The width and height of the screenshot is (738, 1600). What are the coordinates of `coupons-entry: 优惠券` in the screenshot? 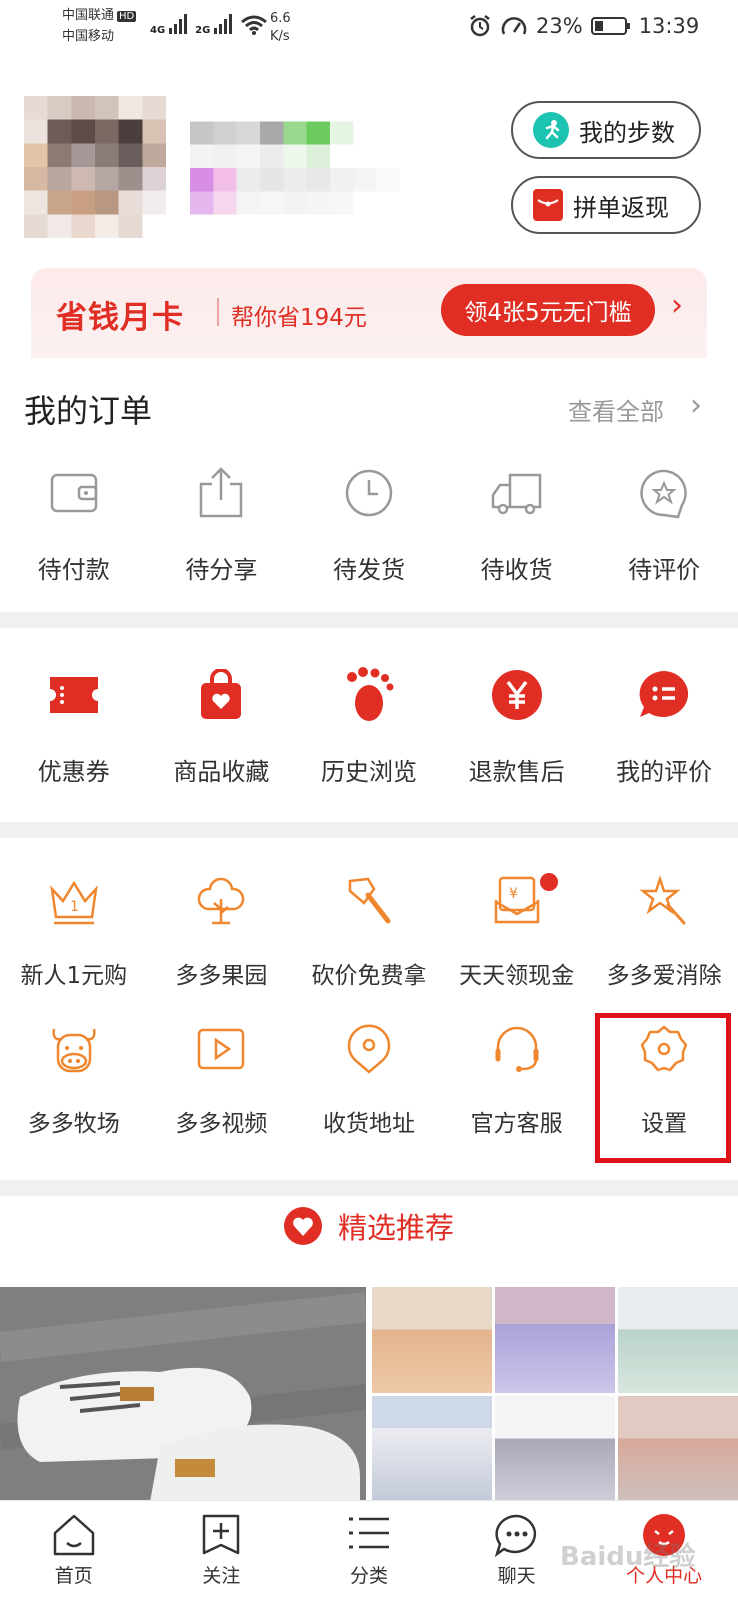 It's located at (74, 725).